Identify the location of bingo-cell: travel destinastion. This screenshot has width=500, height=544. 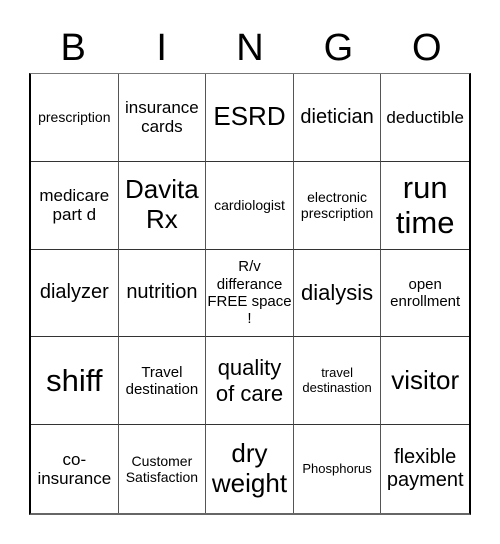
(337, 381).